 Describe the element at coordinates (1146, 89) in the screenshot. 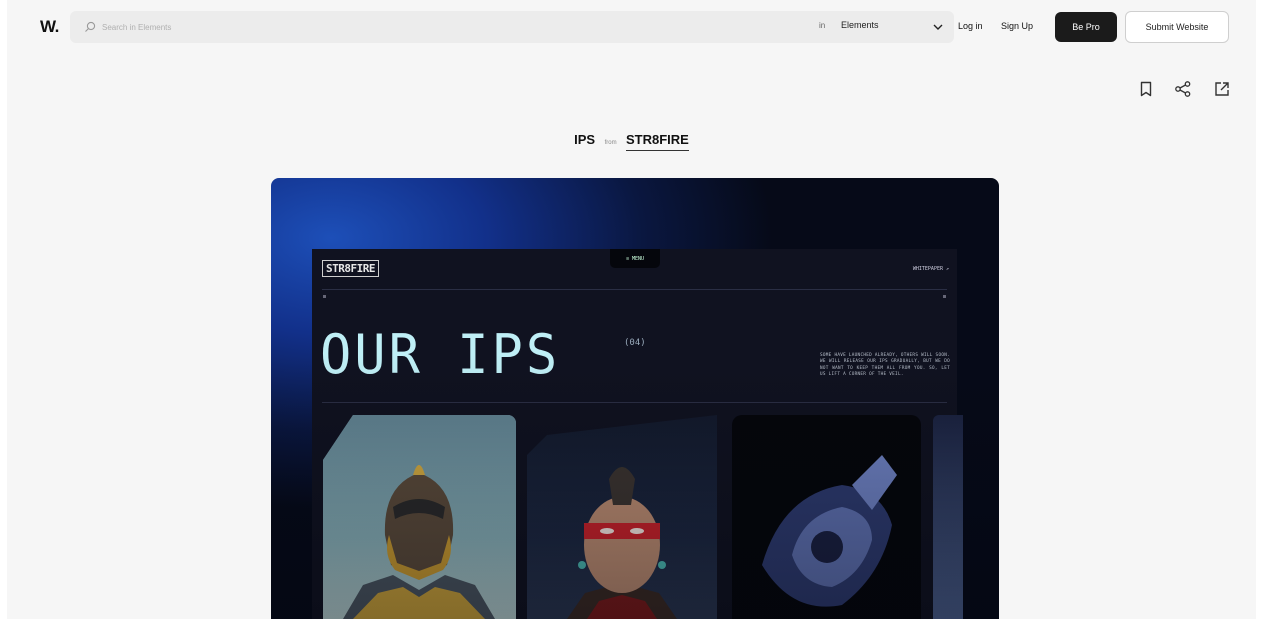

I see `bookmark-icon` at that location.